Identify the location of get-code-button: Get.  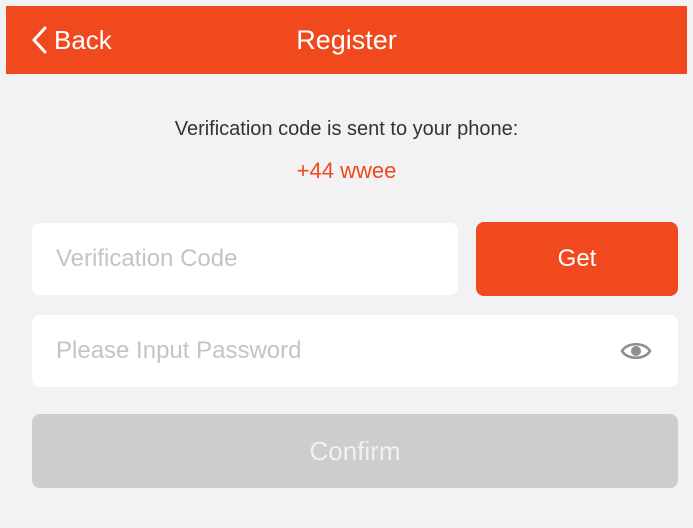
(577, 259).